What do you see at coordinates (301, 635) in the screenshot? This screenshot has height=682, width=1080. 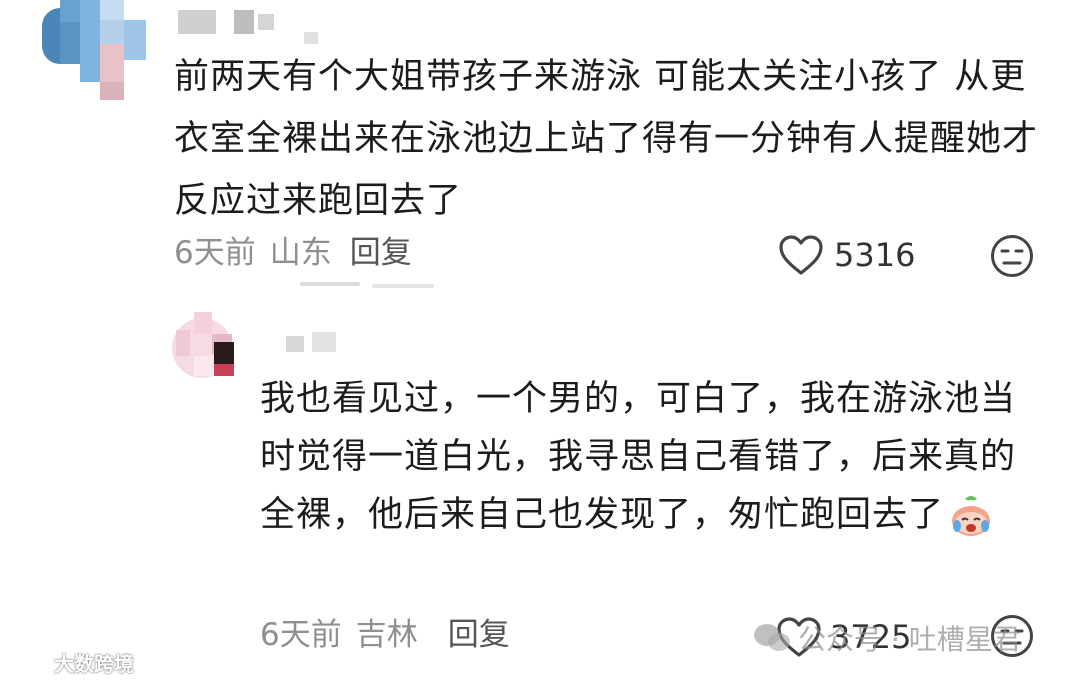 I see `reply-time: 6天前` at bounding box center [301, 635].